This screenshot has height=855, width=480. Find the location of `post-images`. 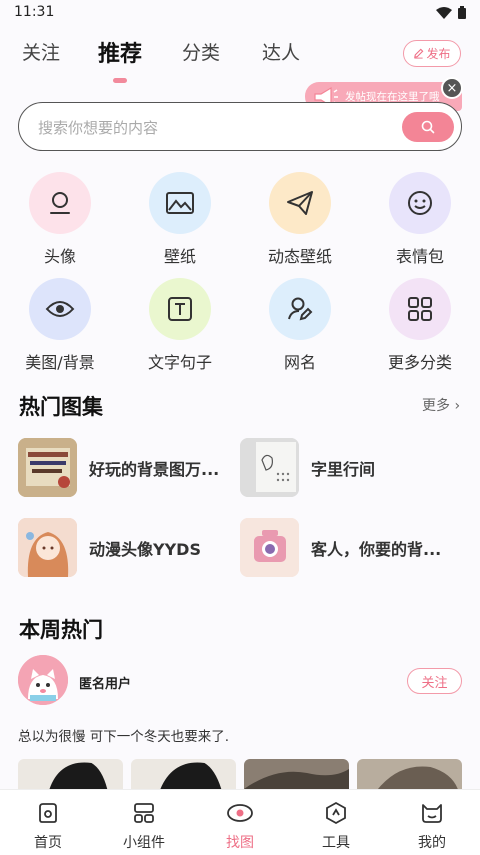

post-images is located at coordinates (240, 774).